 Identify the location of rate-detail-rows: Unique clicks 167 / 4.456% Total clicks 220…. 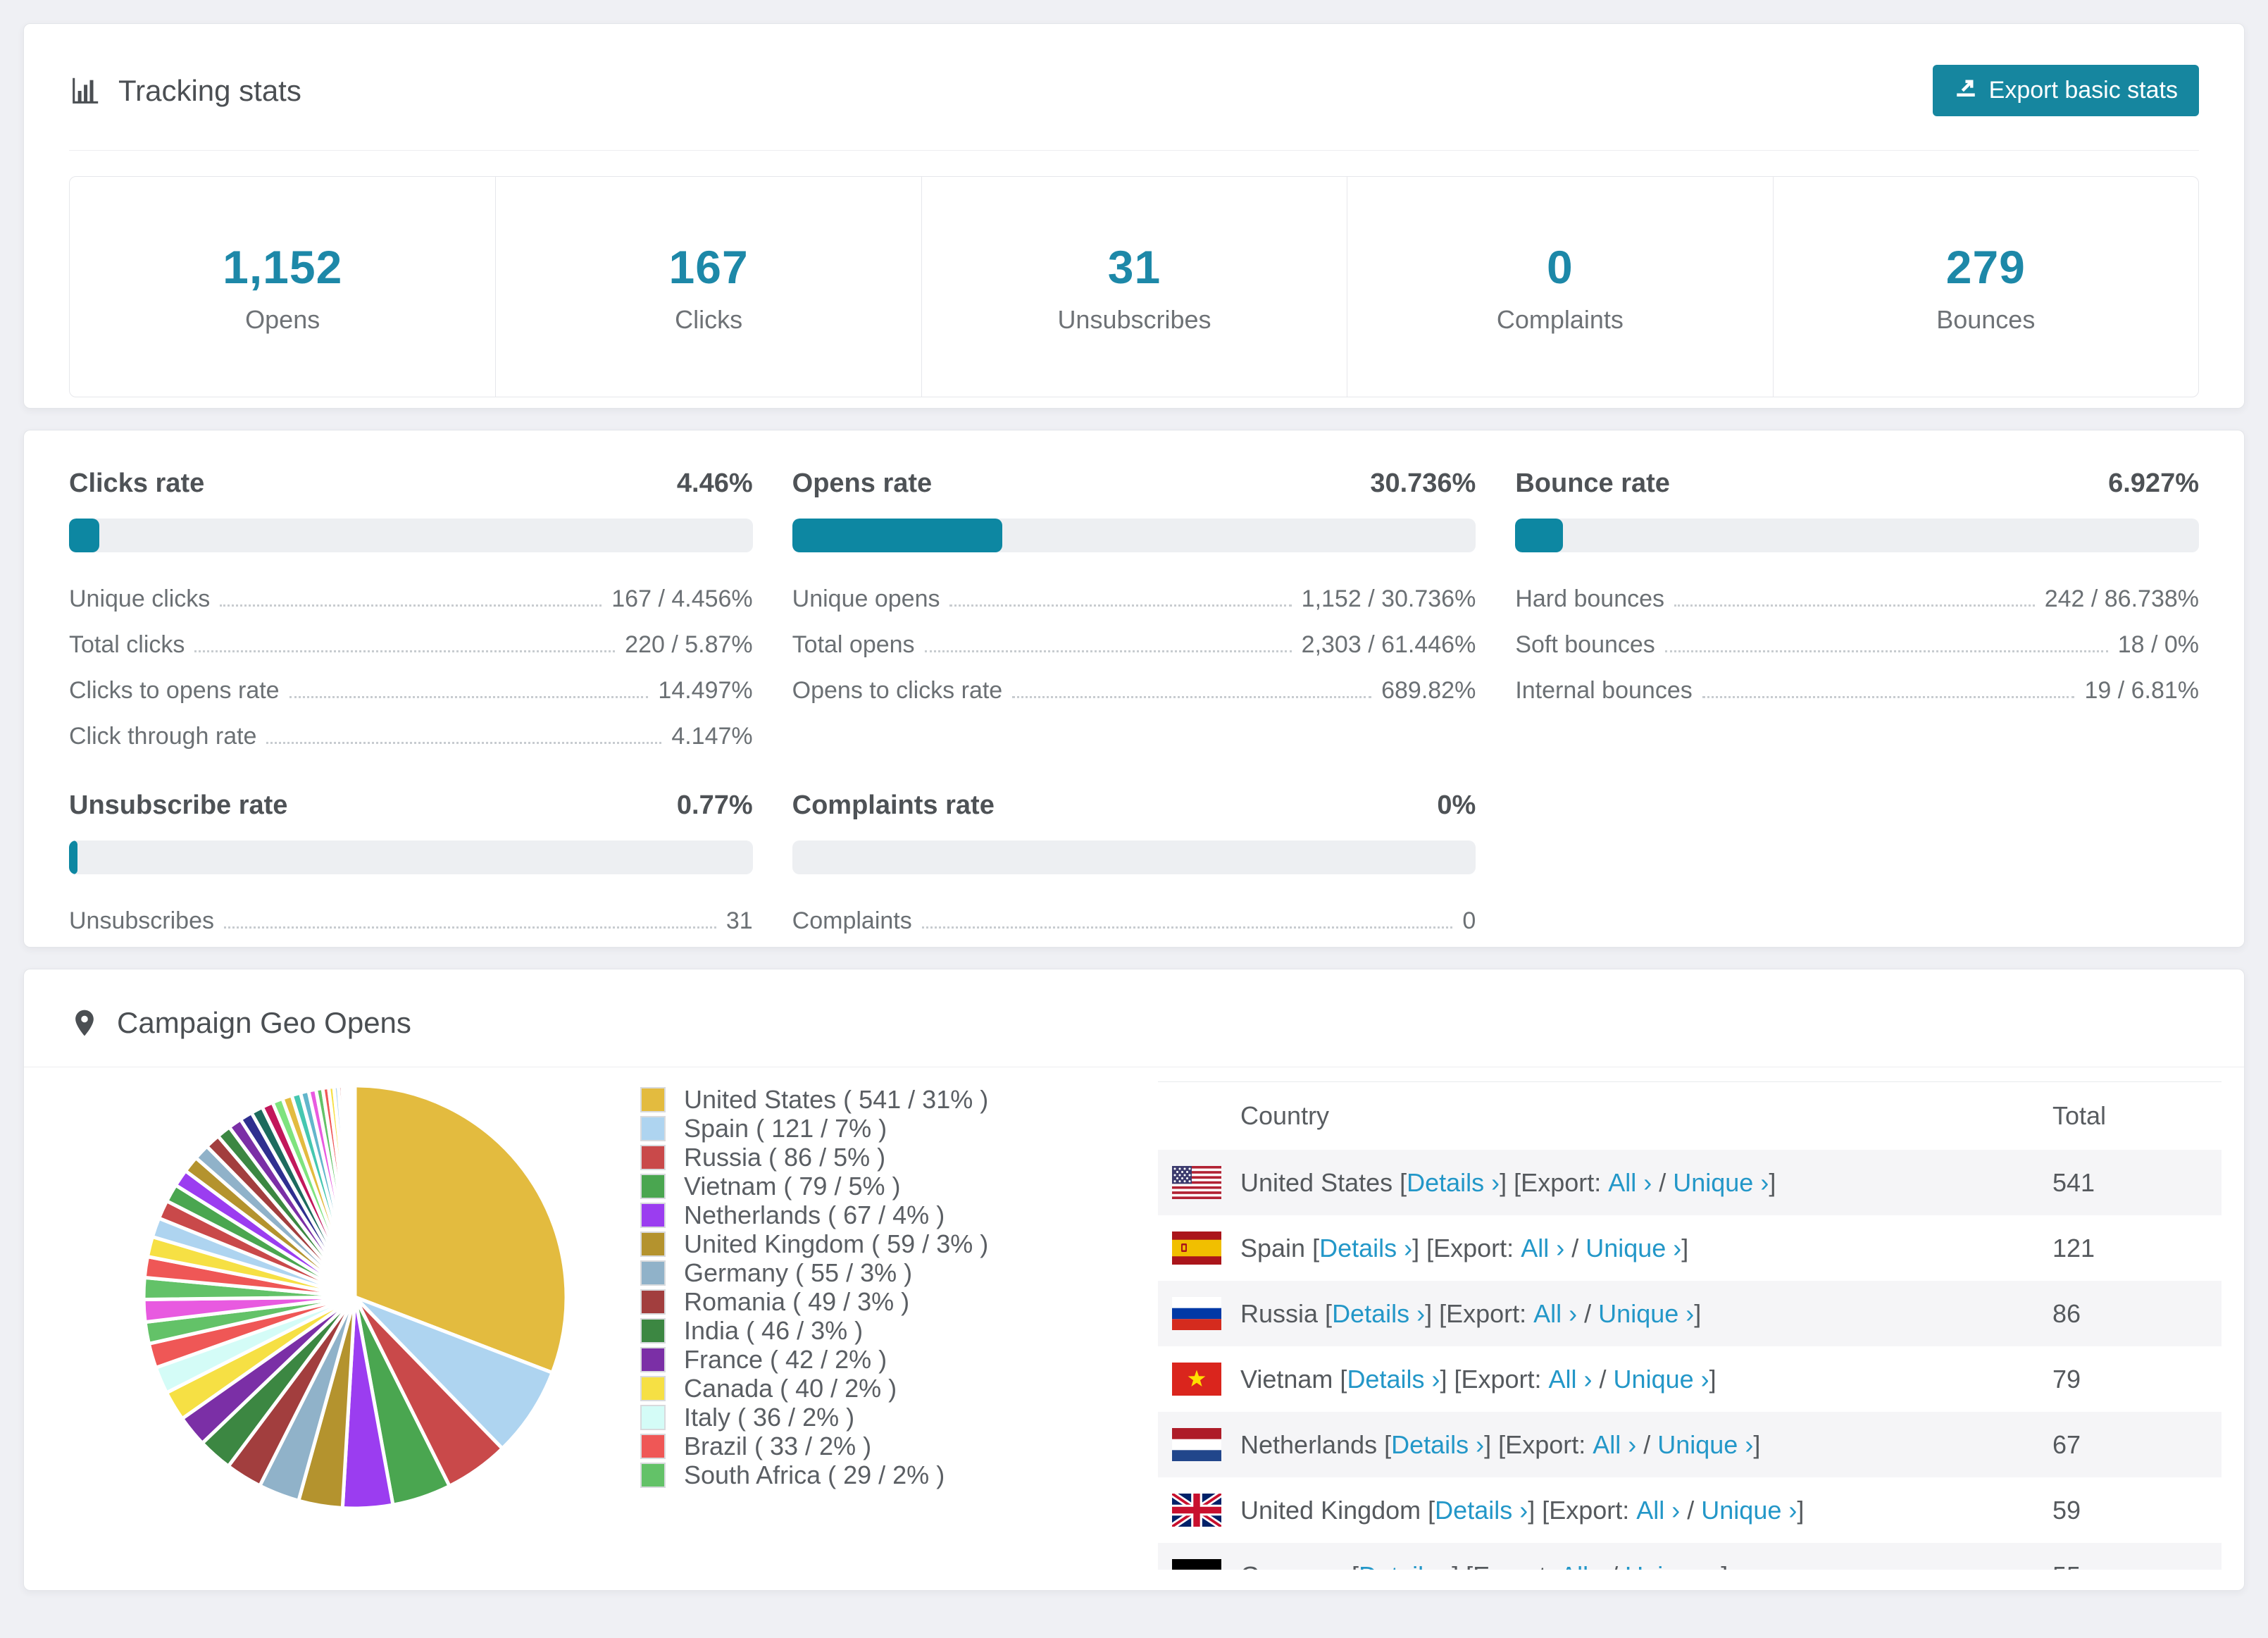
(411, 667).